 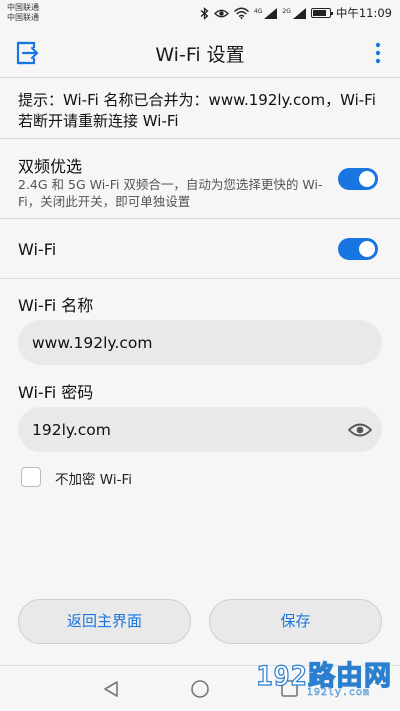 I want to click on dual-band-toggle, so click(x=358, y=179).